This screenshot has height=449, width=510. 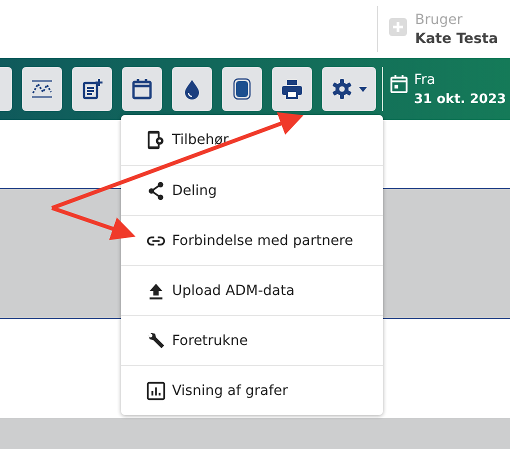 I want to click on menu-item: Visning af grafer, so click(x=252, y=390).